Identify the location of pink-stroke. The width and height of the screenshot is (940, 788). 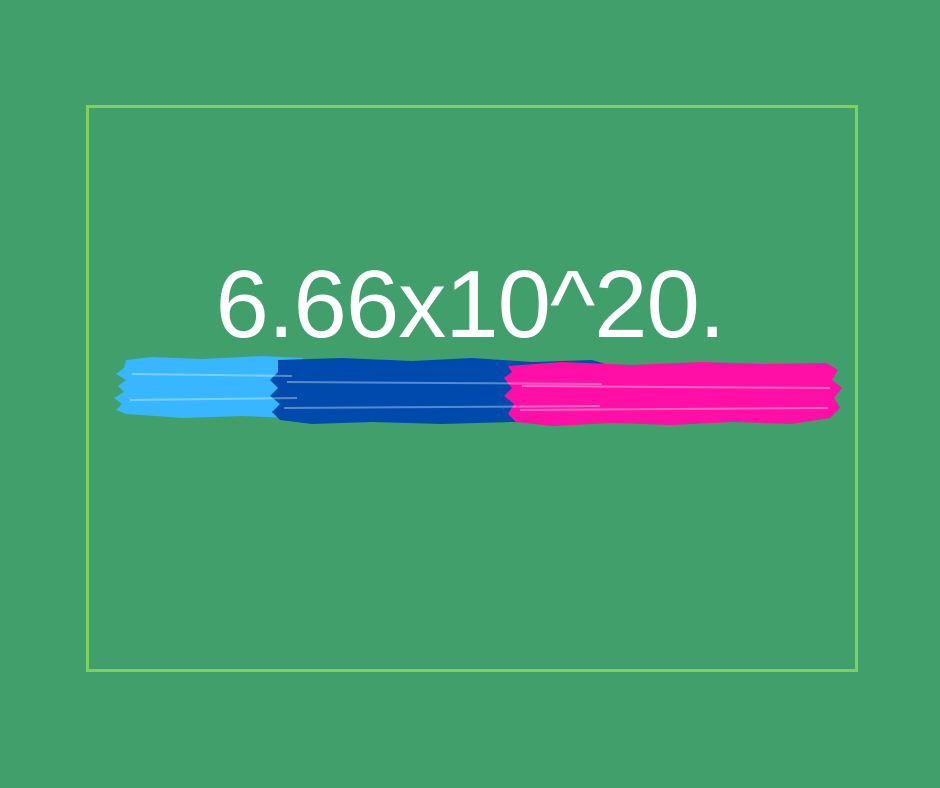
(673, 394).